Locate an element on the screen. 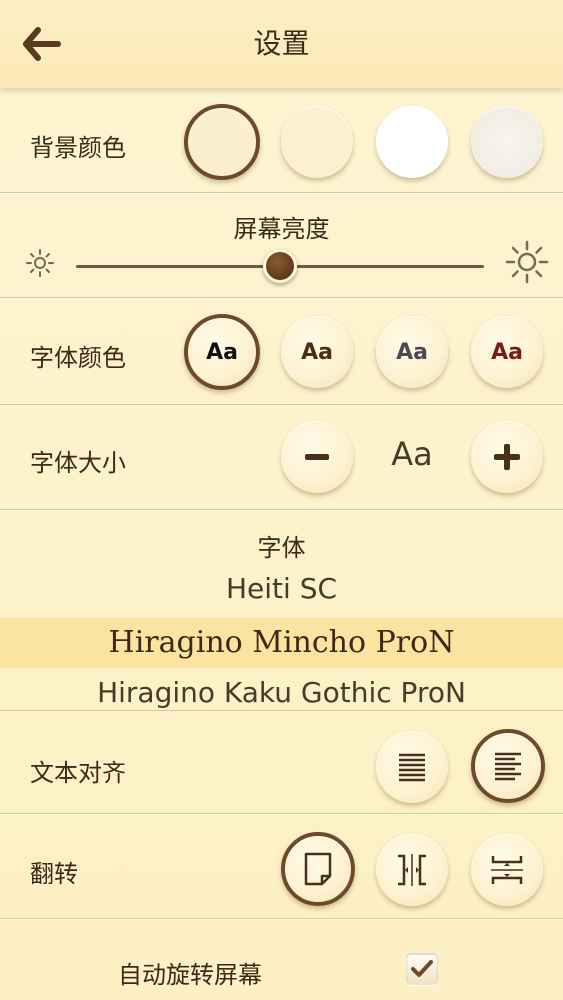 The width and height of the screenshot is (563, 1000). page-curl-icon is located at coordinates (318, 869).